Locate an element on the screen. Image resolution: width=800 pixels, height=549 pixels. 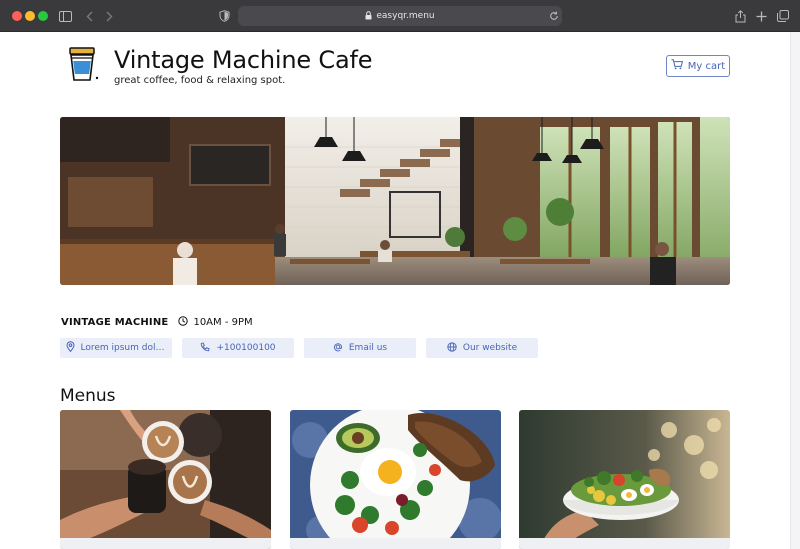
clock-icon is located at coordinates (183, 322).